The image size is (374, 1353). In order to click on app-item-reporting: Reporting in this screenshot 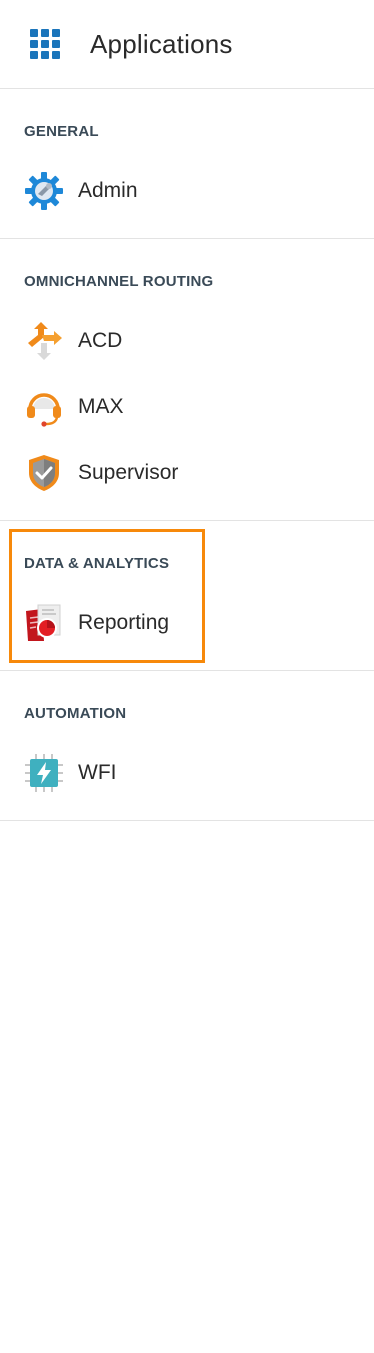, I will do `click(96, 623)`.